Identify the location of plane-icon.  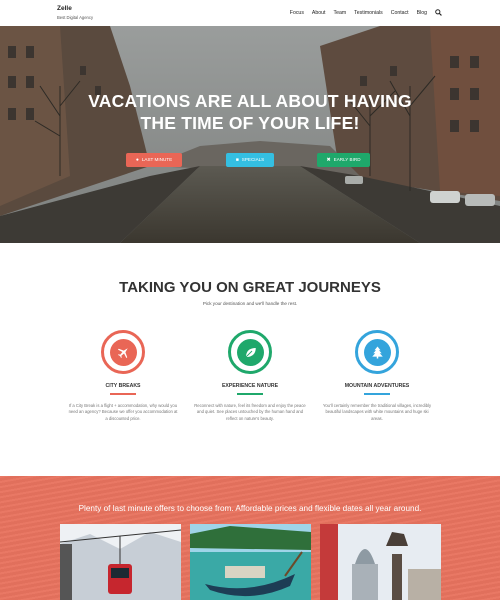
(123, 352).